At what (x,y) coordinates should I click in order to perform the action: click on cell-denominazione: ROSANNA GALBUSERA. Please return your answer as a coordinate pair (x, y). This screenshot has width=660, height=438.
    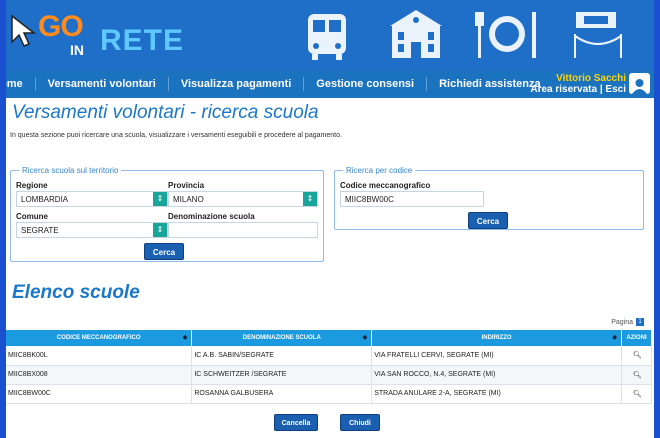
    Looking at the image, I should click on (282, 394).